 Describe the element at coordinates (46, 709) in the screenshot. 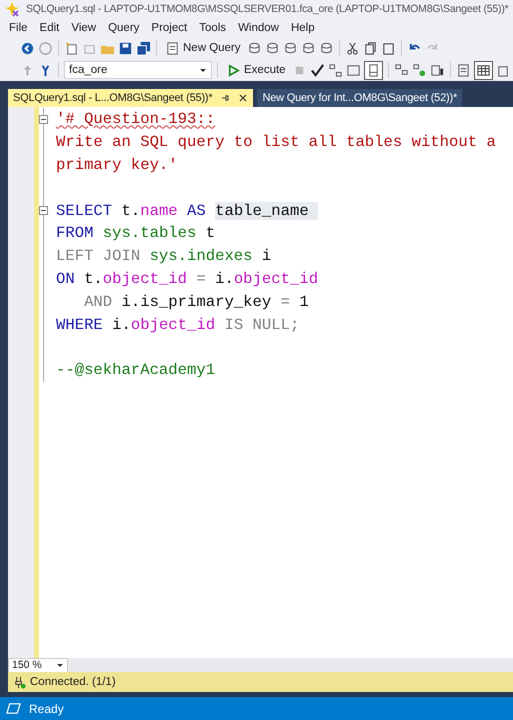

I see `status-text: Ready` at that location.